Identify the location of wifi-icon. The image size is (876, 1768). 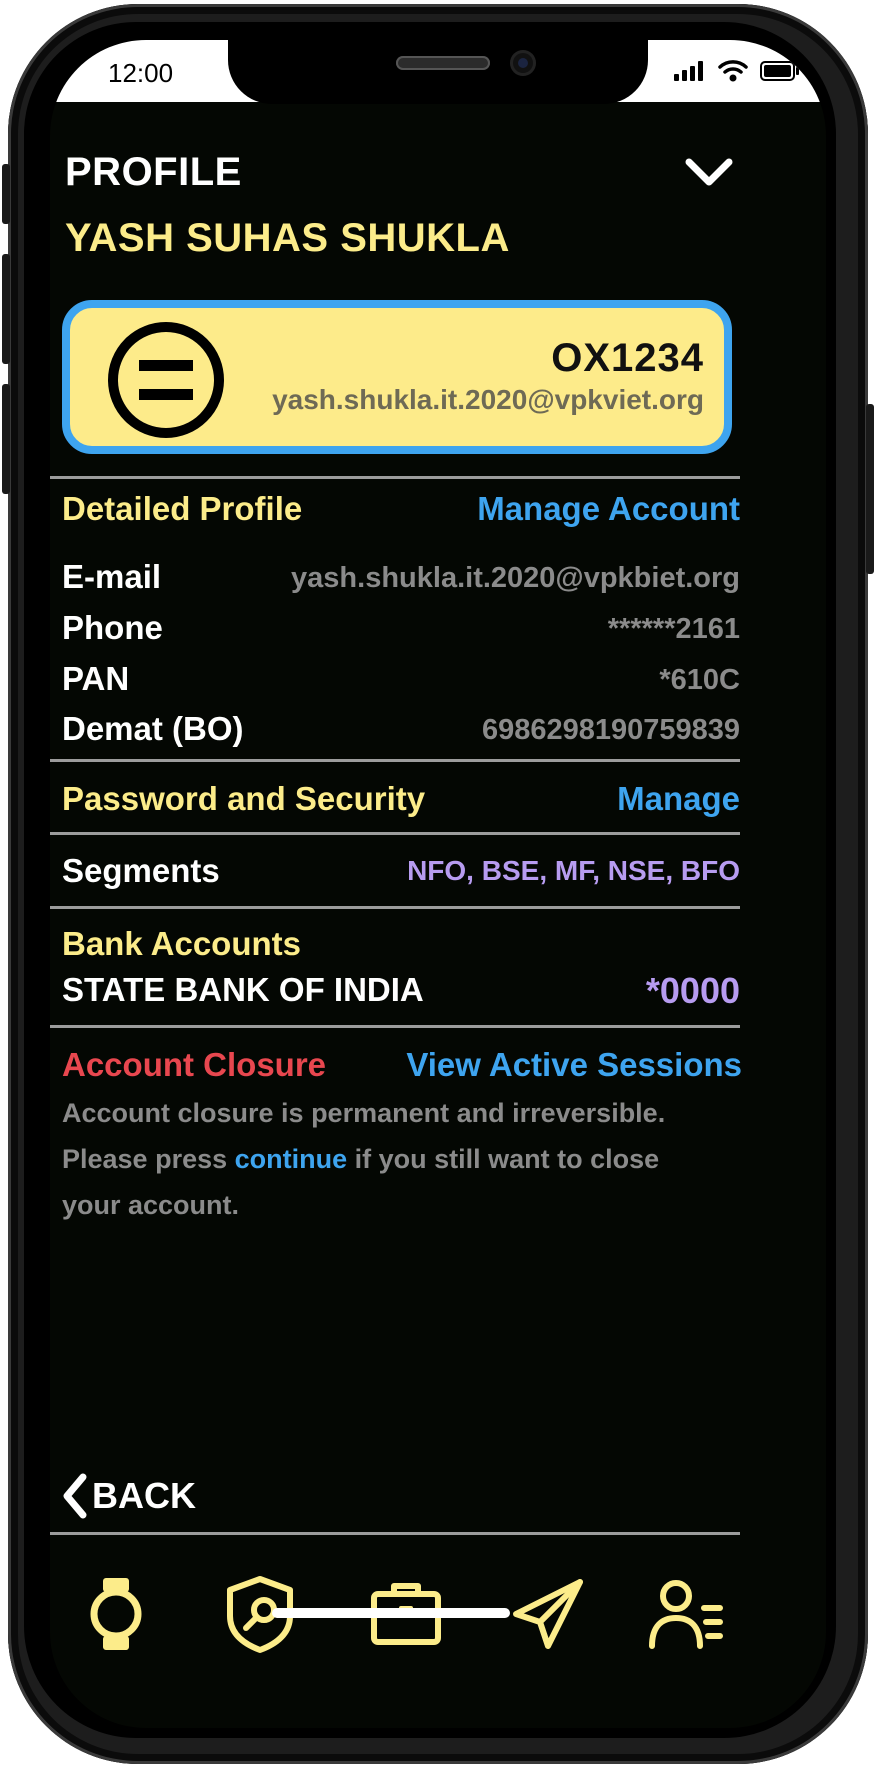
(733, 71).